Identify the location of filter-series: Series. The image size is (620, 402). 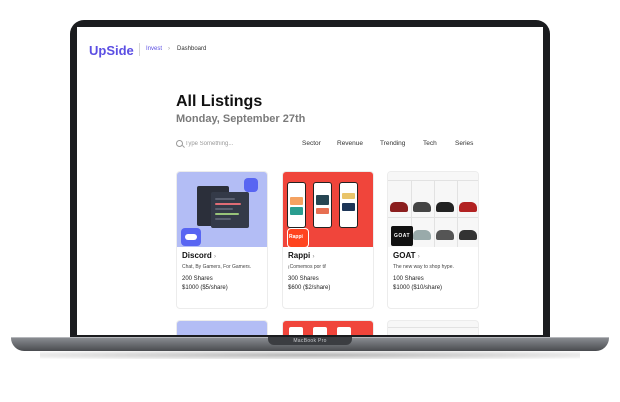
(464, 143).